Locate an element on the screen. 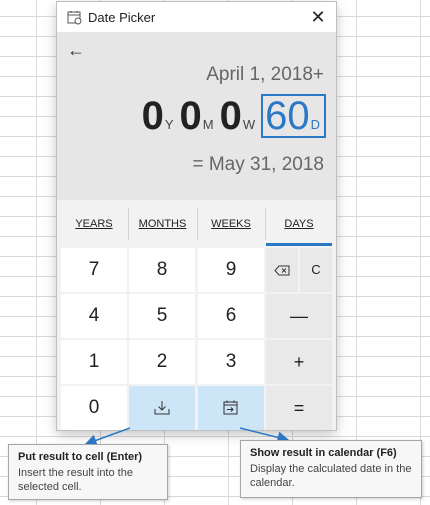  key-6: 6 is located at coordinates (231, 316).